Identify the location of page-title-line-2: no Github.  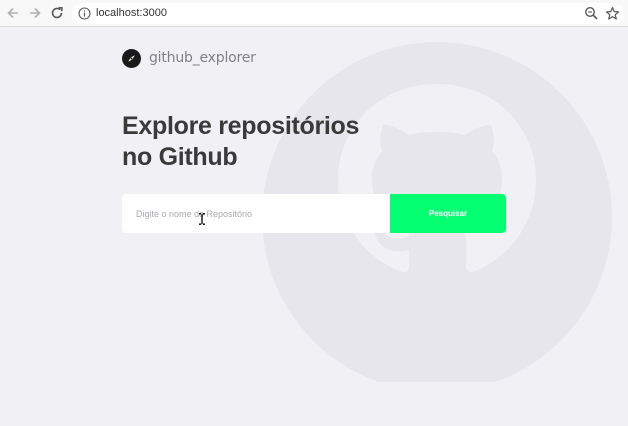
(180, 157).